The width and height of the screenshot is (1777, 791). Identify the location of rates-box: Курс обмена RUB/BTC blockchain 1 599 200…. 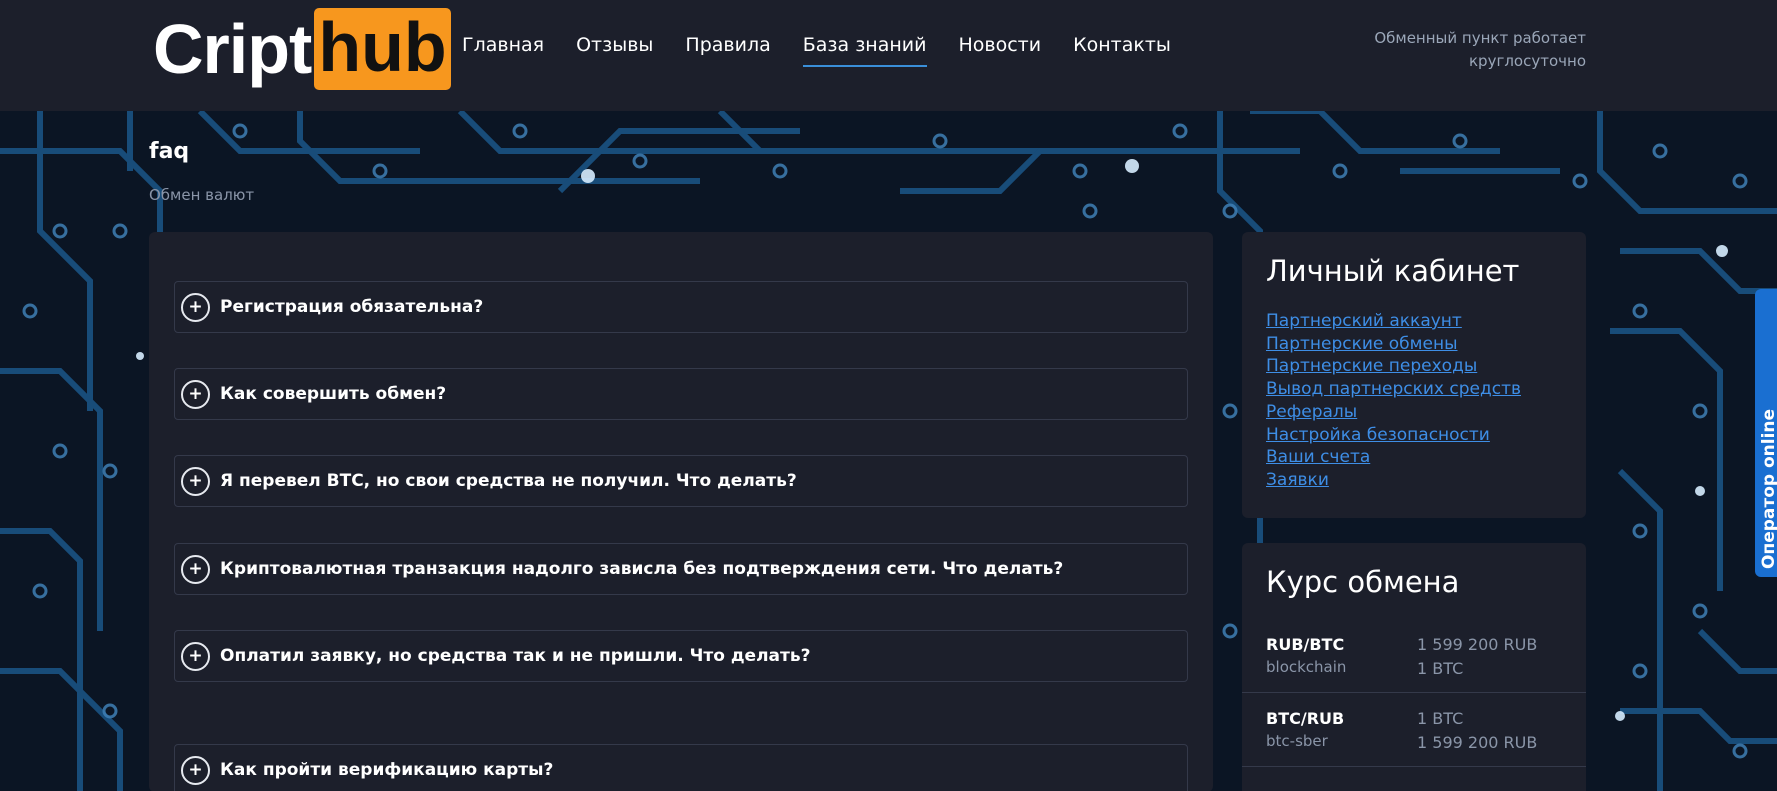
(1414, 667).